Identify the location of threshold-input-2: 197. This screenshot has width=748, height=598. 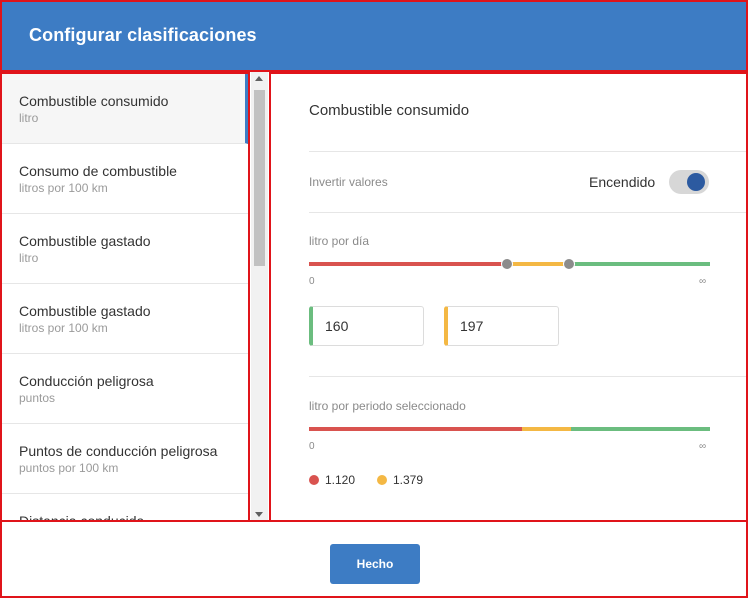
(501, 326).